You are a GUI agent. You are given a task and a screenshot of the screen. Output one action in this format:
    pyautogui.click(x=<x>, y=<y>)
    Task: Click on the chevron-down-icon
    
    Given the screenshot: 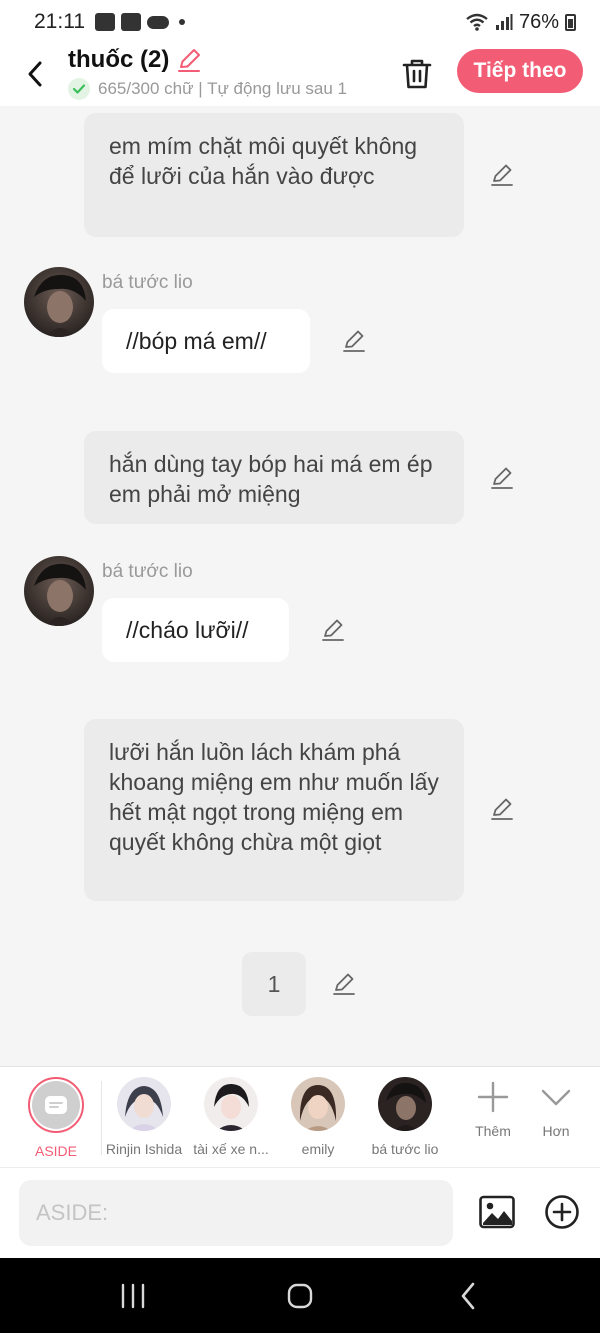 What is the action you would take?
    pyautogui.click(x=556, y=1097)
    